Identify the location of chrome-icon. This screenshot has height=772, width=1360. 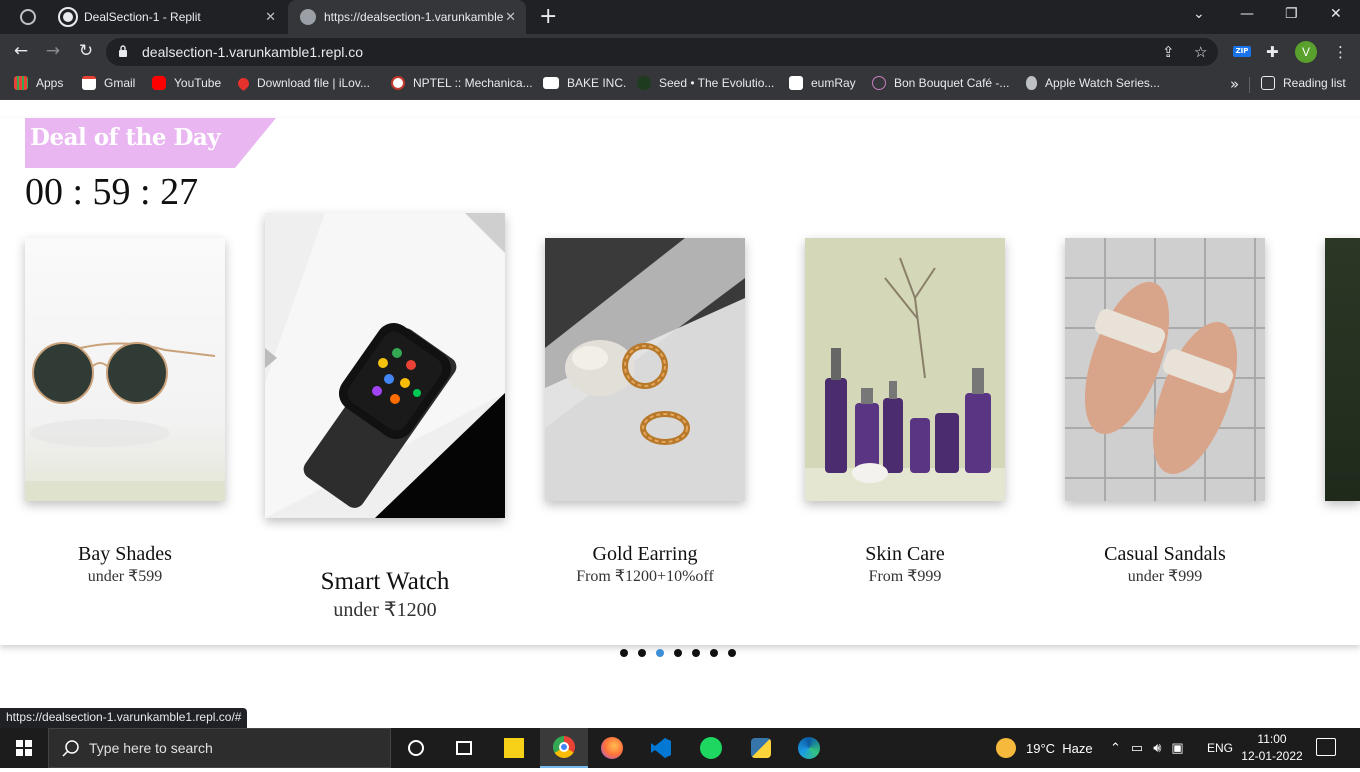
(564, 747).